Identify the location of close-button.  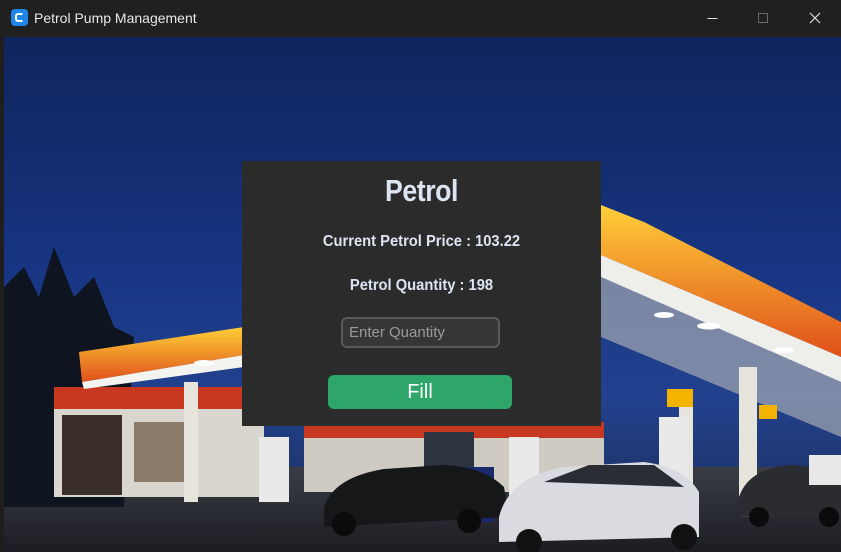
(815, 18).